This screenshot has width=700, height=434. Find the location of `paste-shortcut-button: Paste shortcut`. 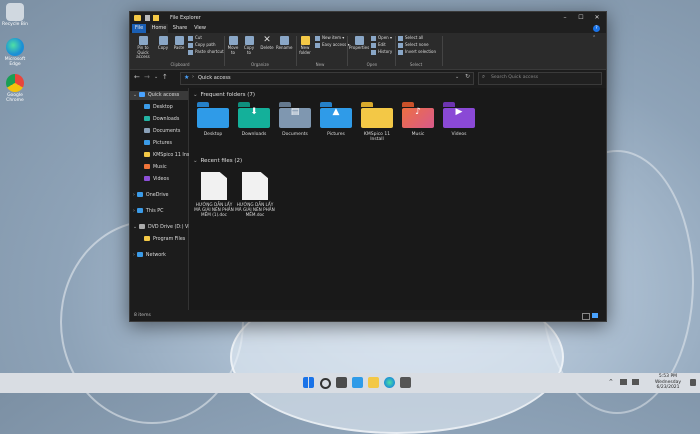

paste-shortcut-button: Paste shortcut is located at coordinates (206, 52).